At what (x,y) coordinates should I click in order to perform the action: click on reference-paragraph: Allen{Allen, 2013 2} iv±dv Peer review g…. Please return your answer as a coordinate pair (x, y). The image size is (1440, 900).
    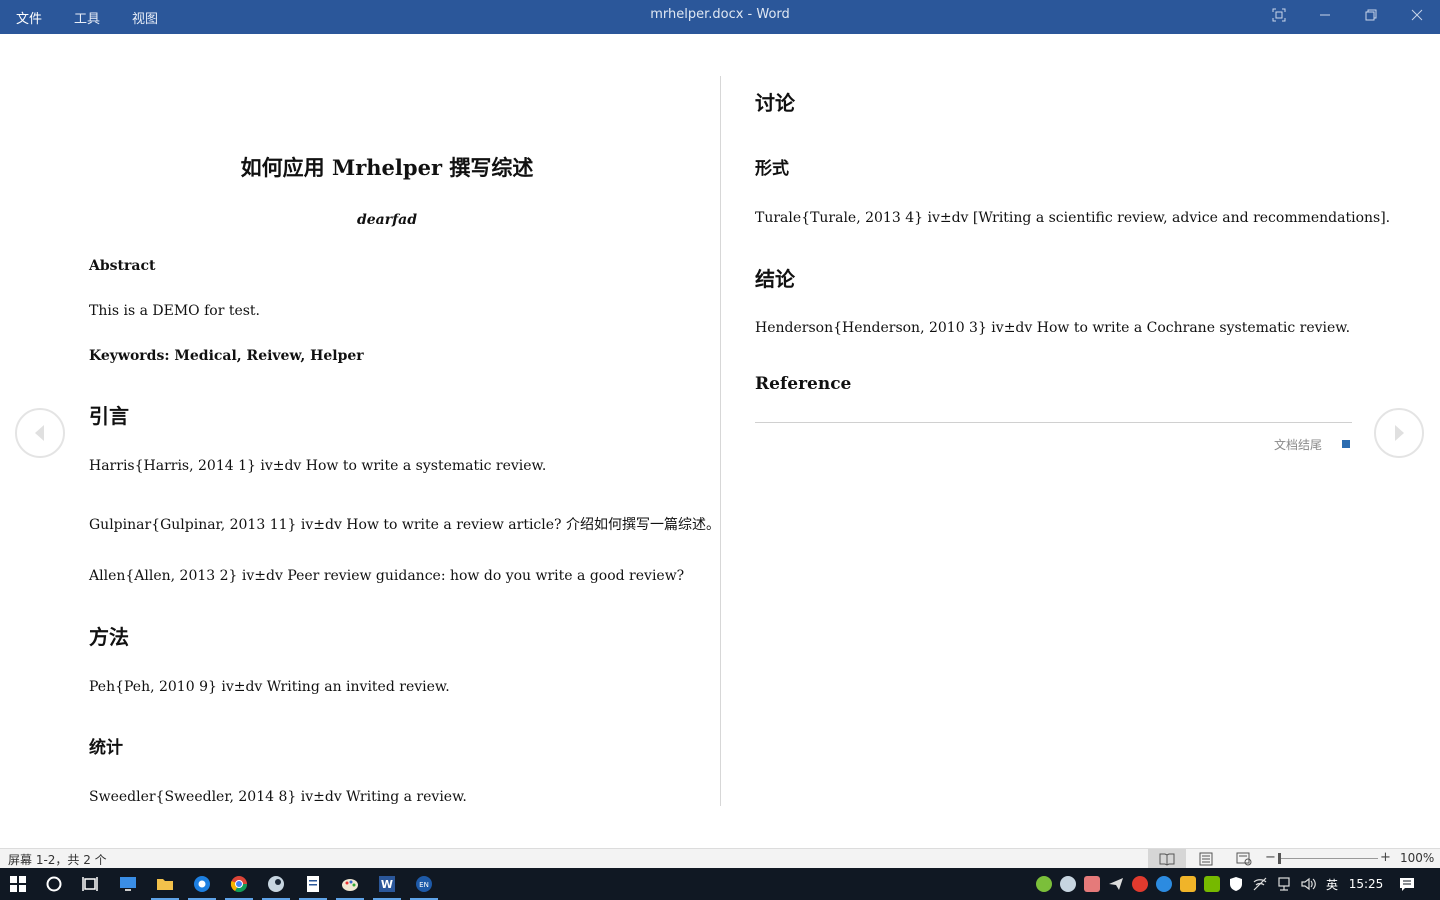
    Looking at the image, I should click on (387, 576).